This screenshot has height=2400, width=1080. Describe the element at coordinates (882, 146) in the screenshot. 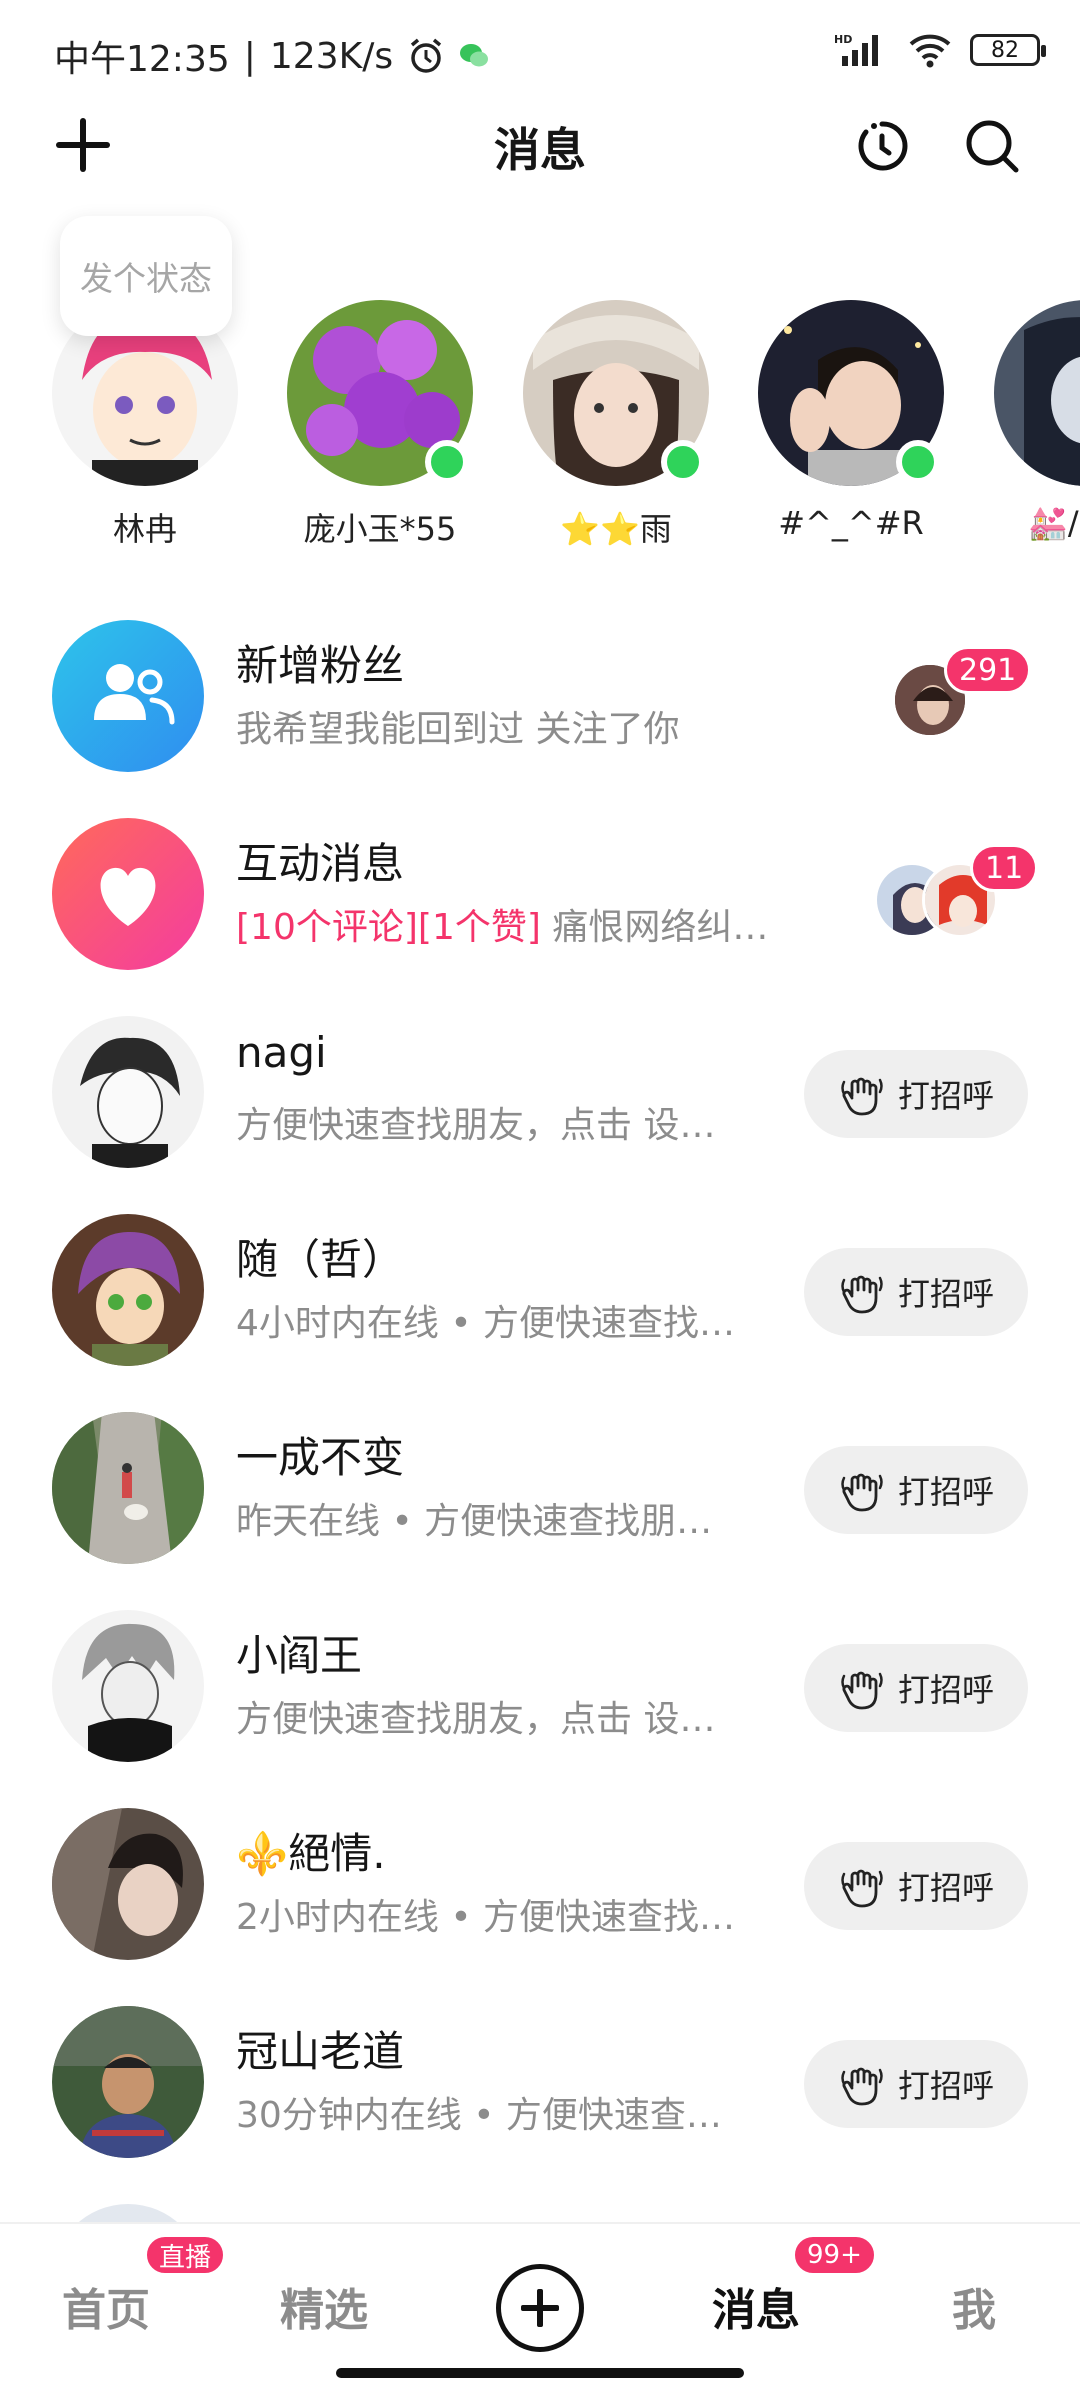

I see `history-icon` at that location.